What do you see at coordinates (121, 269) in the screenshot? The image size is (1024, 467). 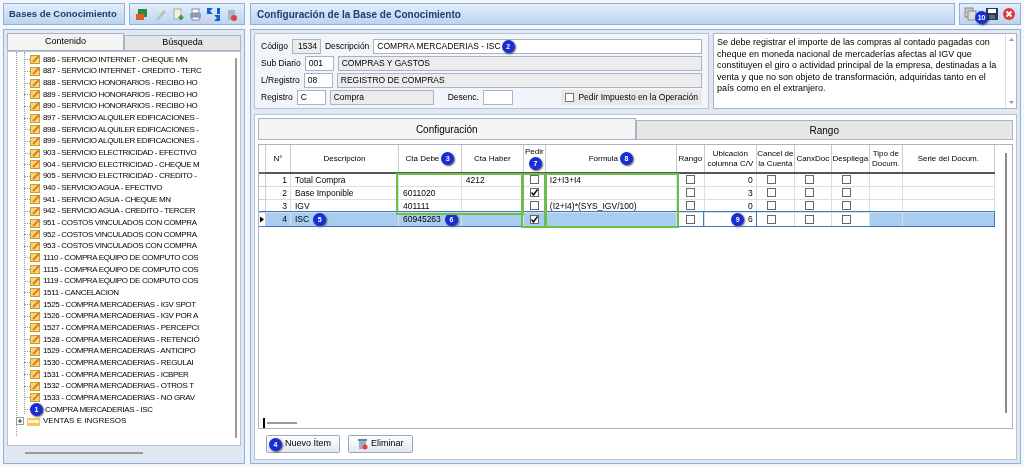 I see `tree-item: 1115 - COMPRA EQUIPO DE COMPUTO COS` at bounding box center [121, 269].